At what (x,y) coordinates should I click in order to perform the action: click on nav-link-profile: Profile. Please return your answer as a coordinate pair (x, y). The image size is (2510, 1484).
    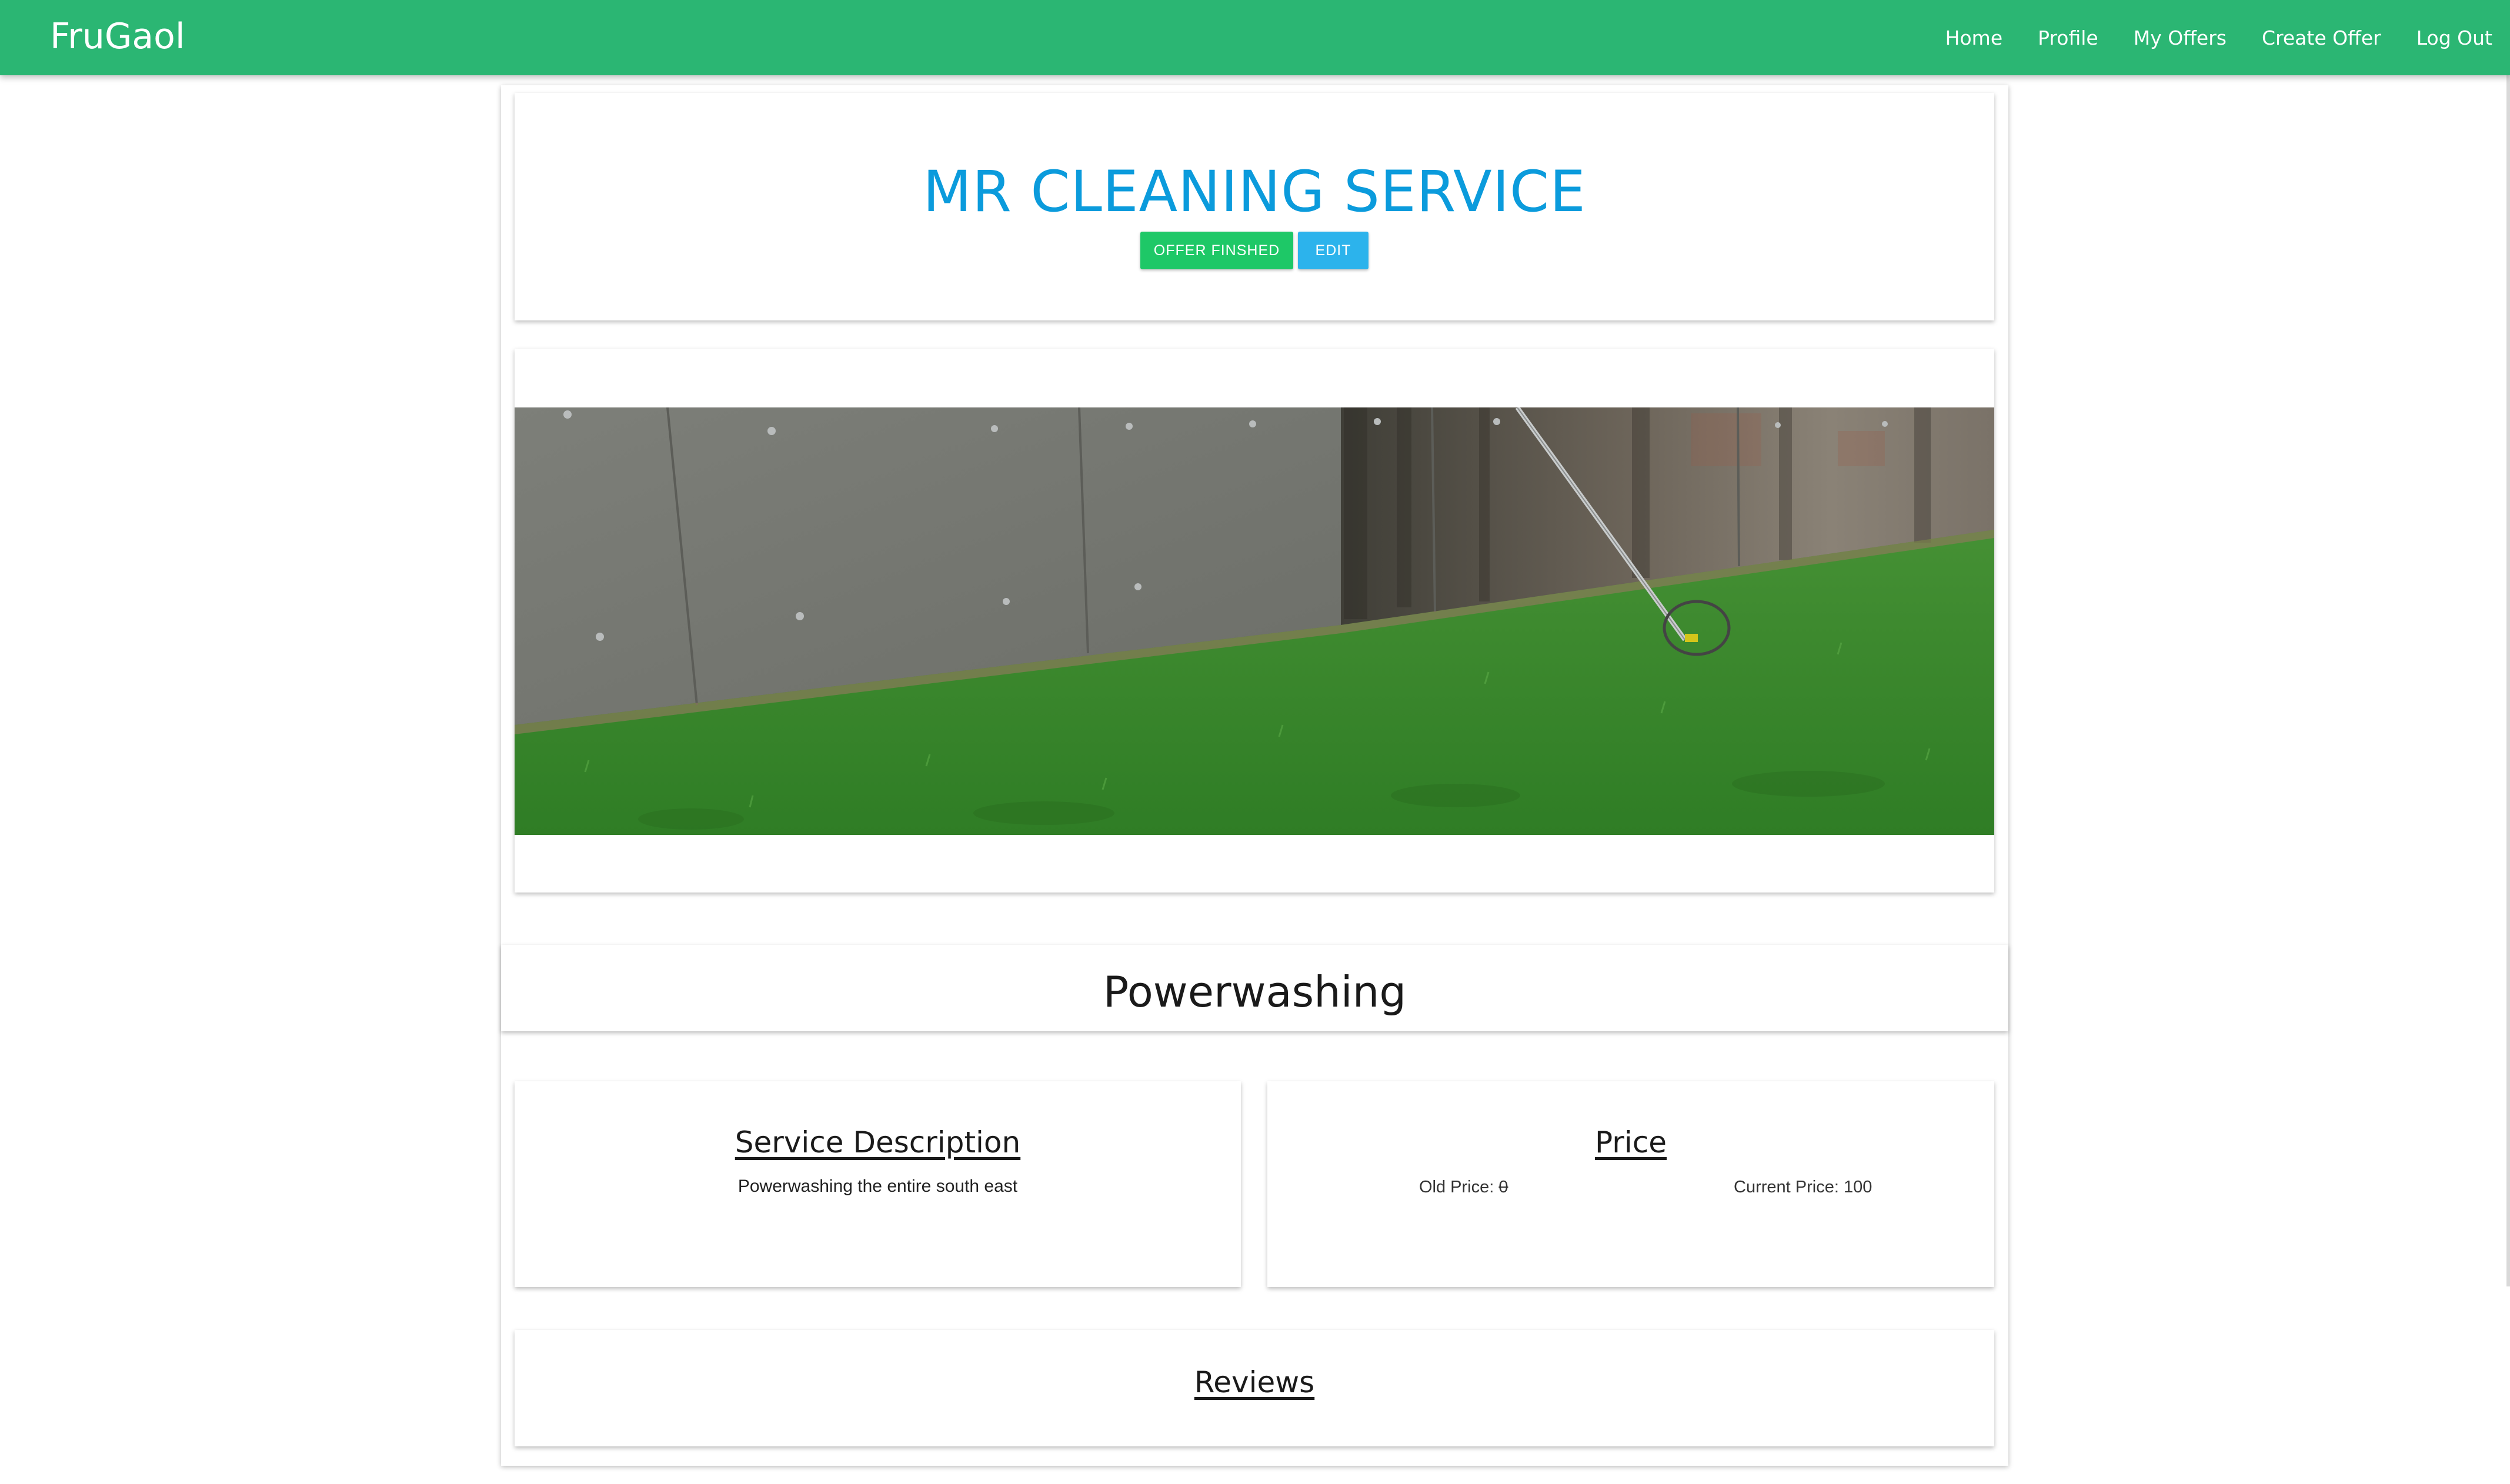
    Looking at the image, I should click on (2068, 38).